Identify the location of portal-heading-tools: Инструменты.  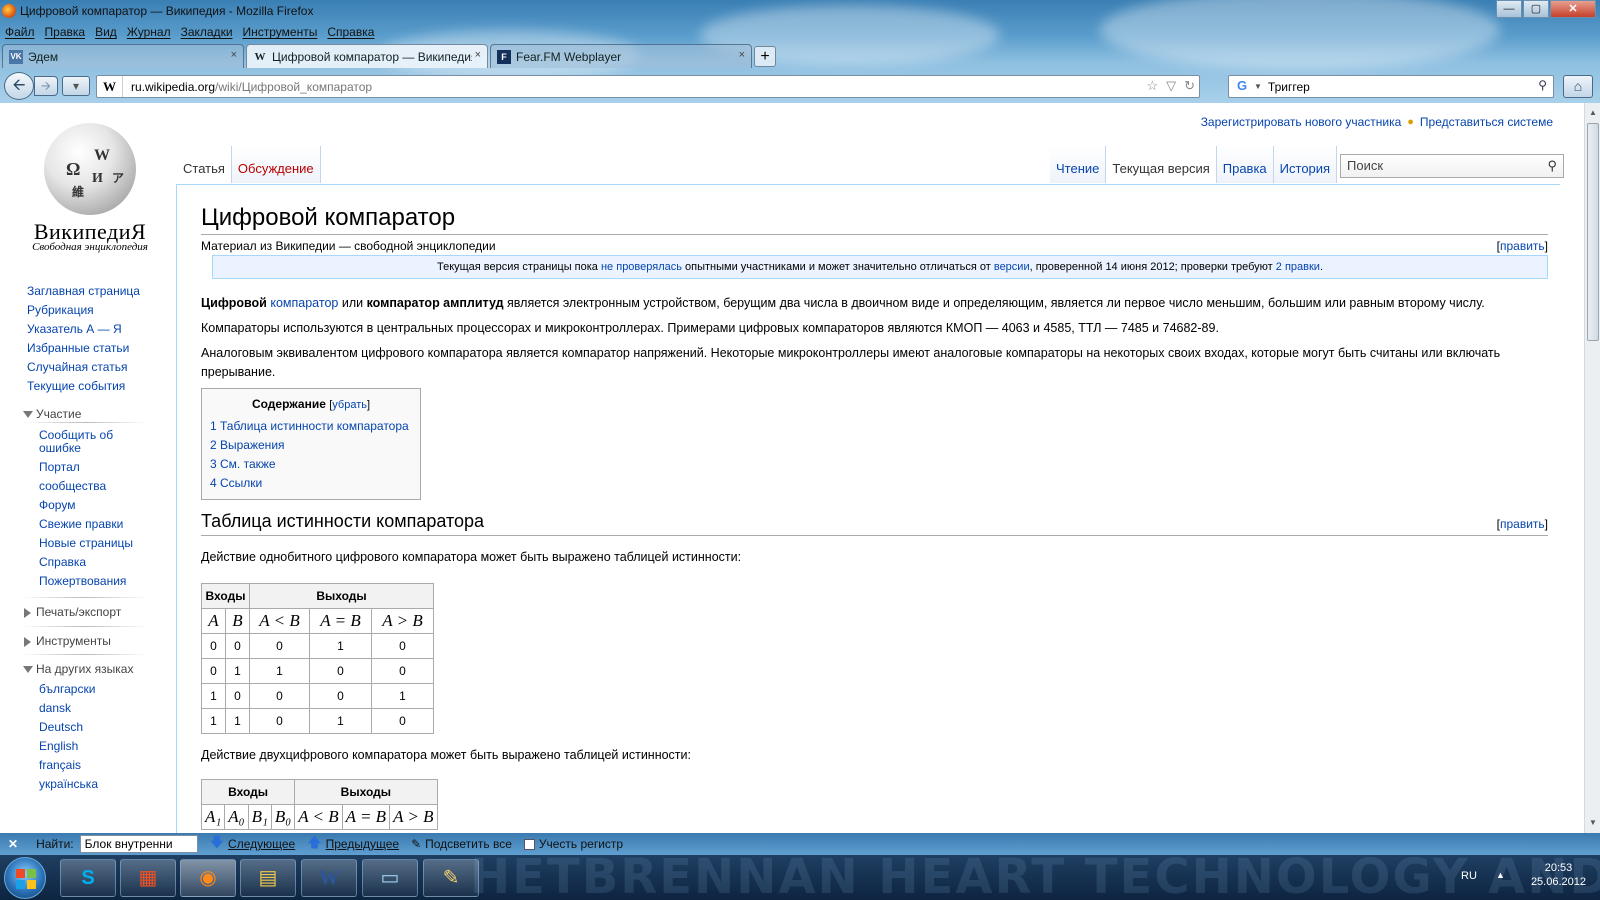
(85, 641).